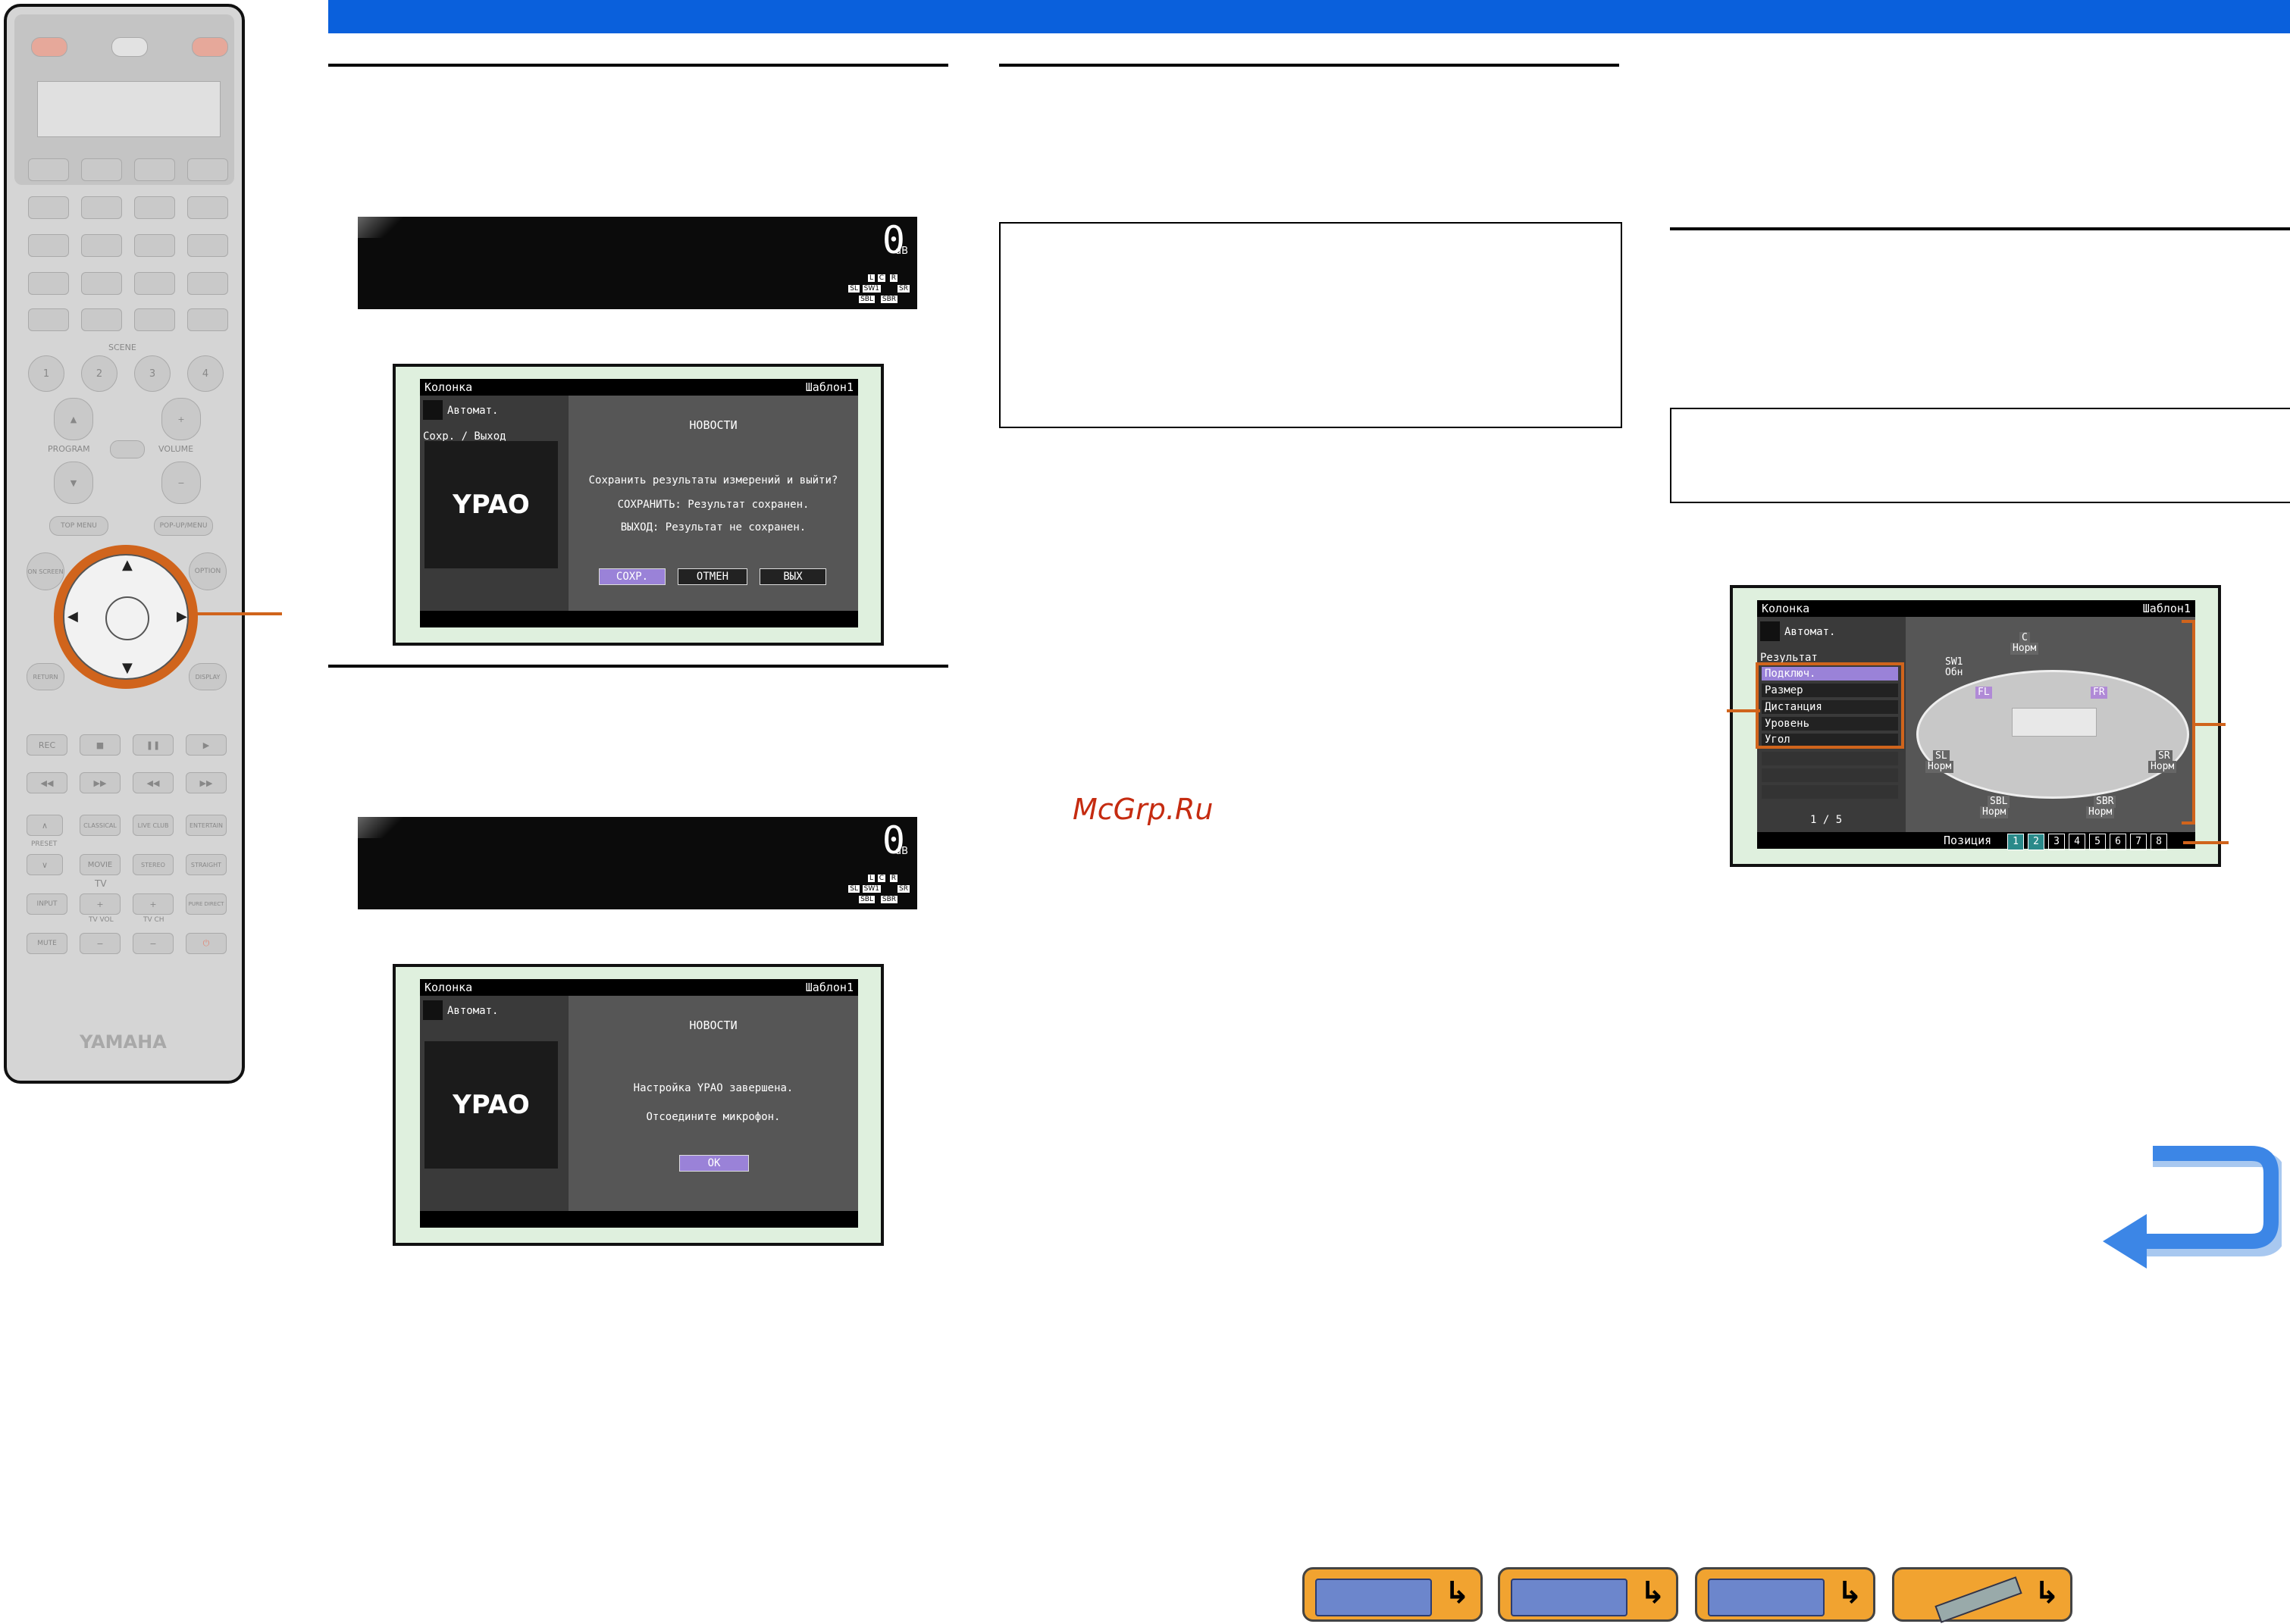 The width and height of the screenshot is (2290, 1624). What do you see at coordinates (47, 904) in the screenshot?
I see `input-button: INPUT` at bounding box center [47, 904].